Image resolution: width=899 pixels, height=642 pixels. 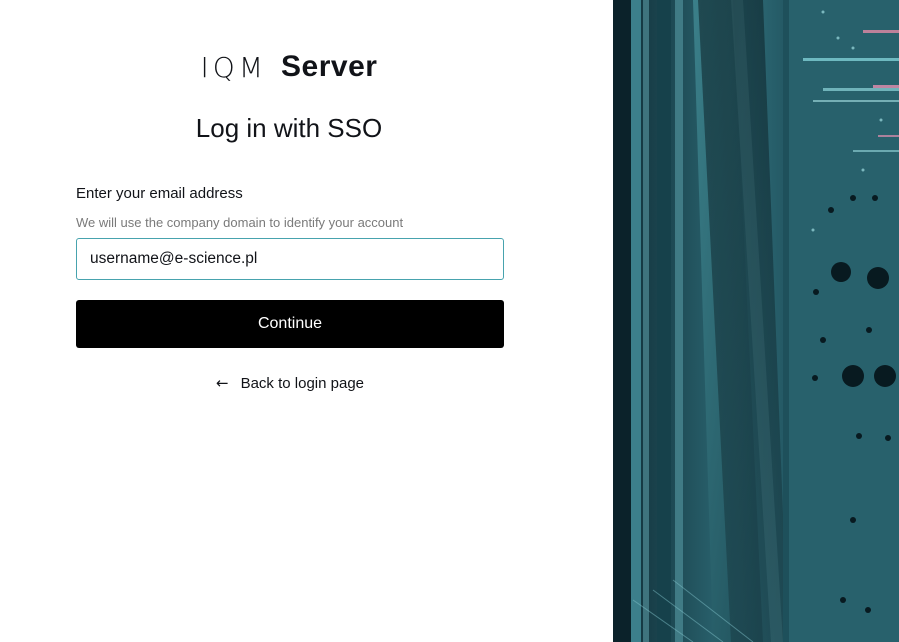 I want to click on brand-mark: IQM, so click(x=234, y=67).